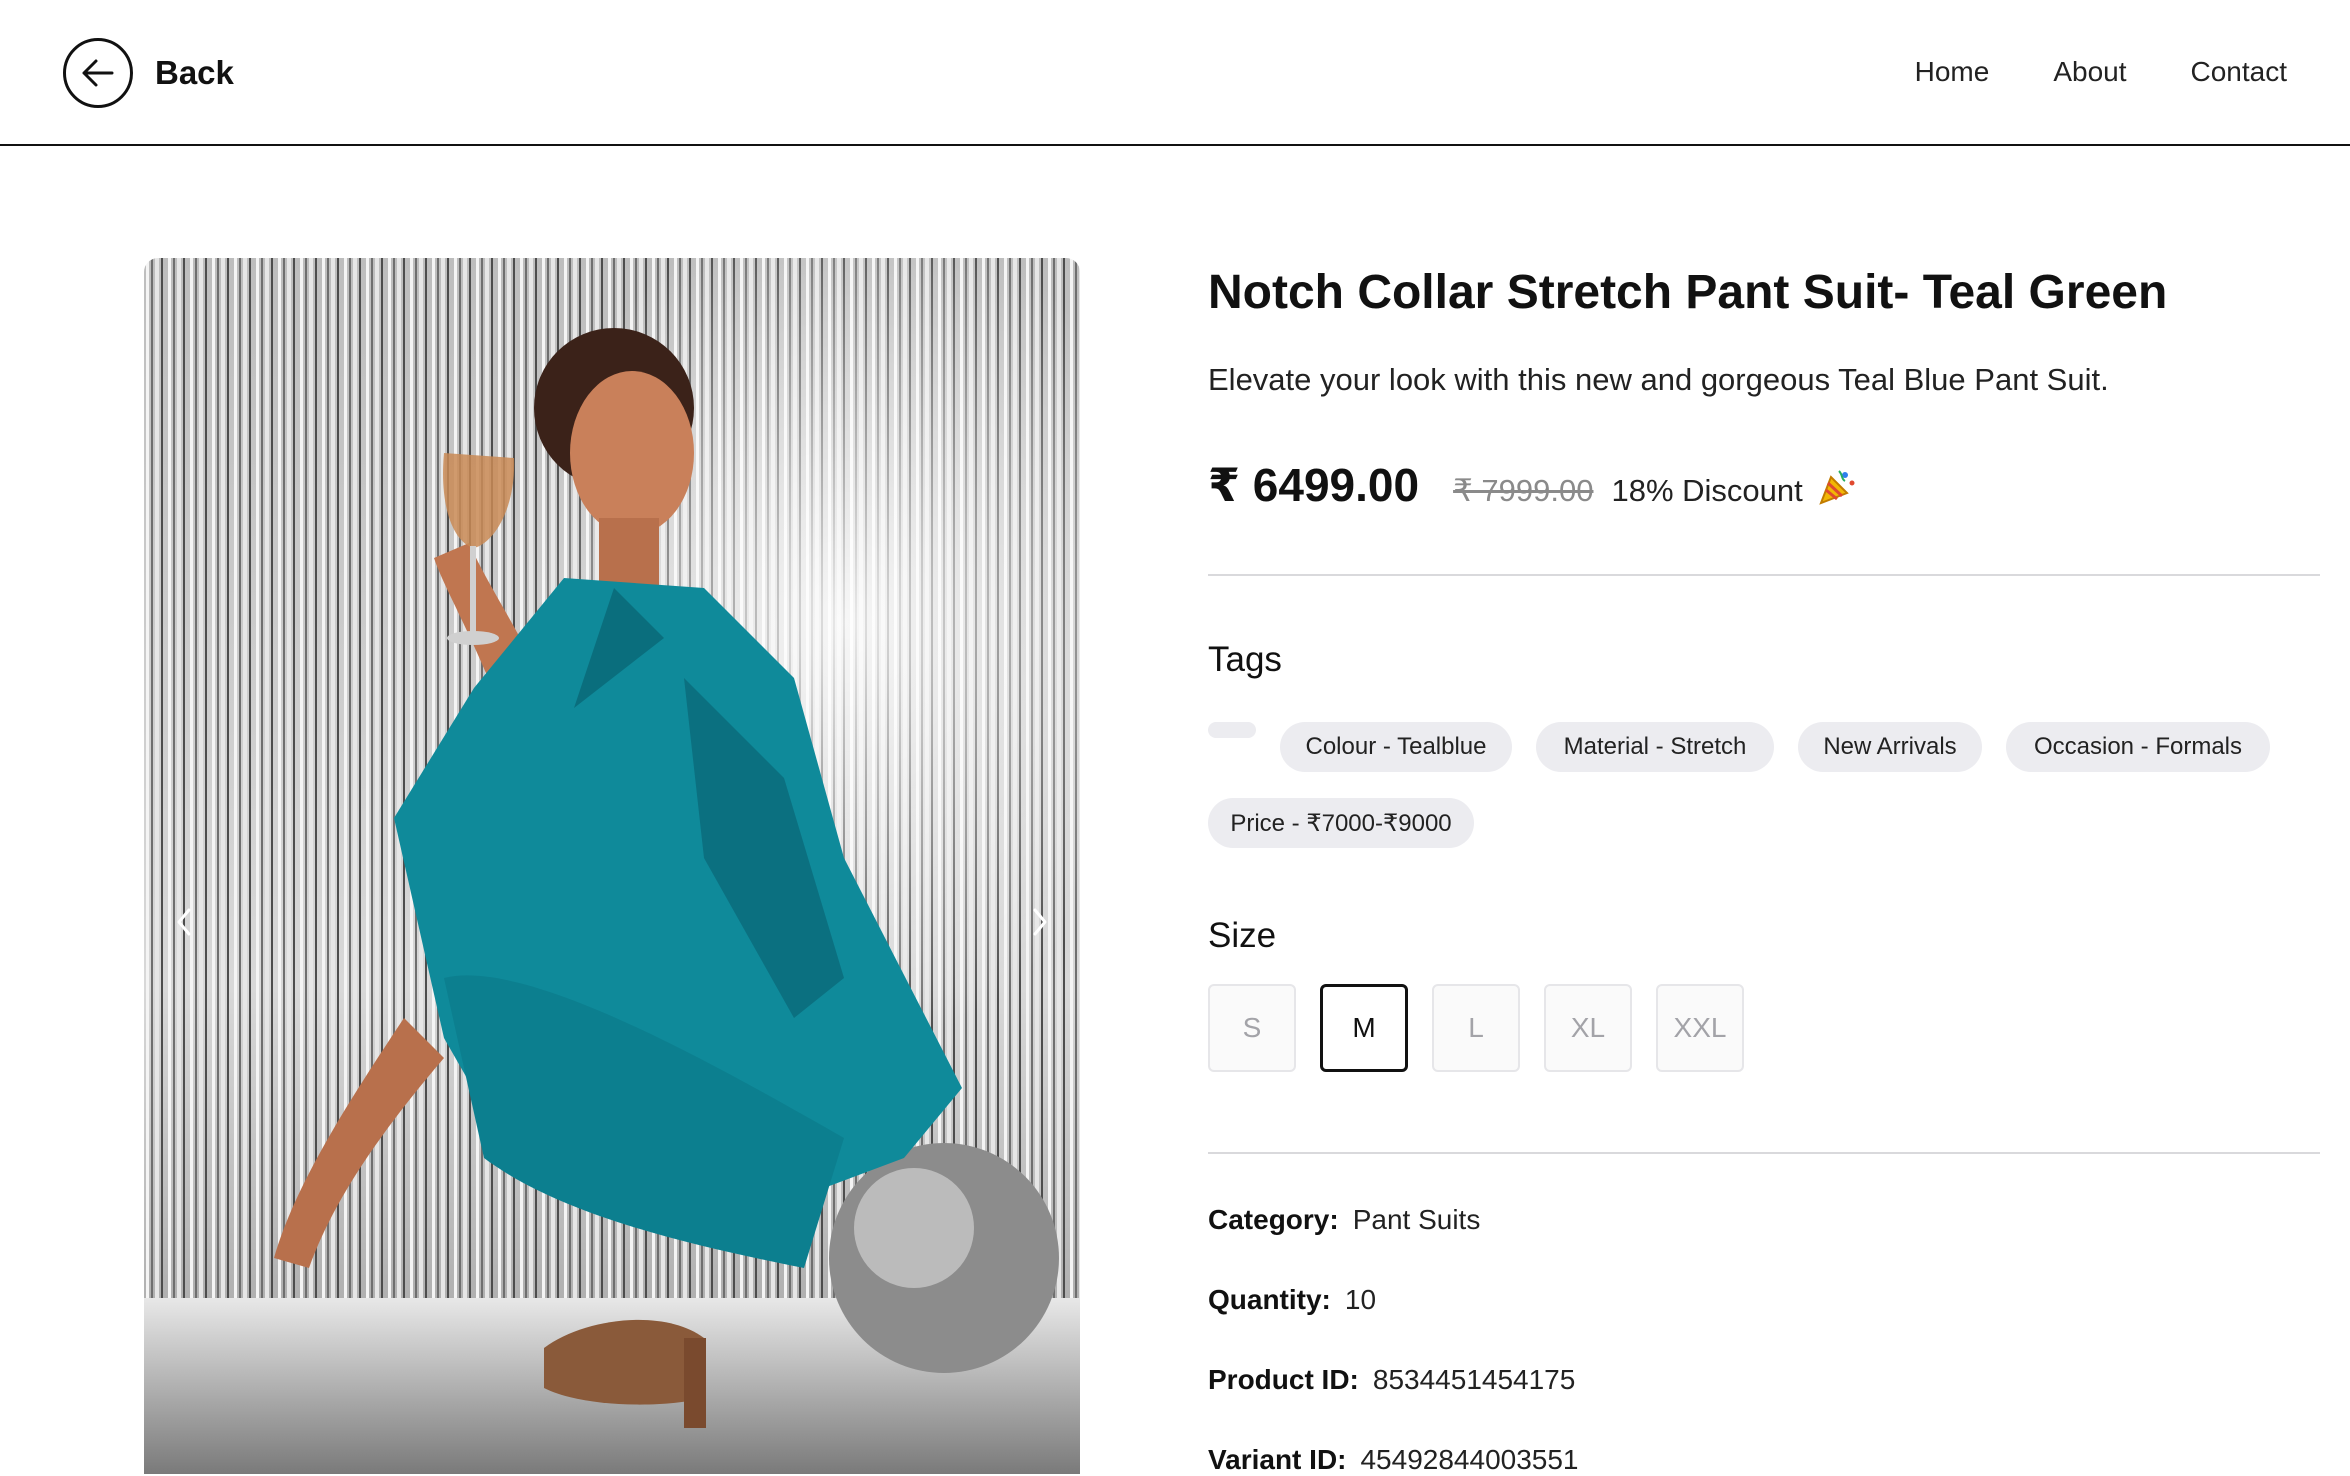 The image size is (2350, 1476). Describe the element at coordinates (1175, 73) in the screenshot. I see `top-navbar: Back Home About Contact` at that location.